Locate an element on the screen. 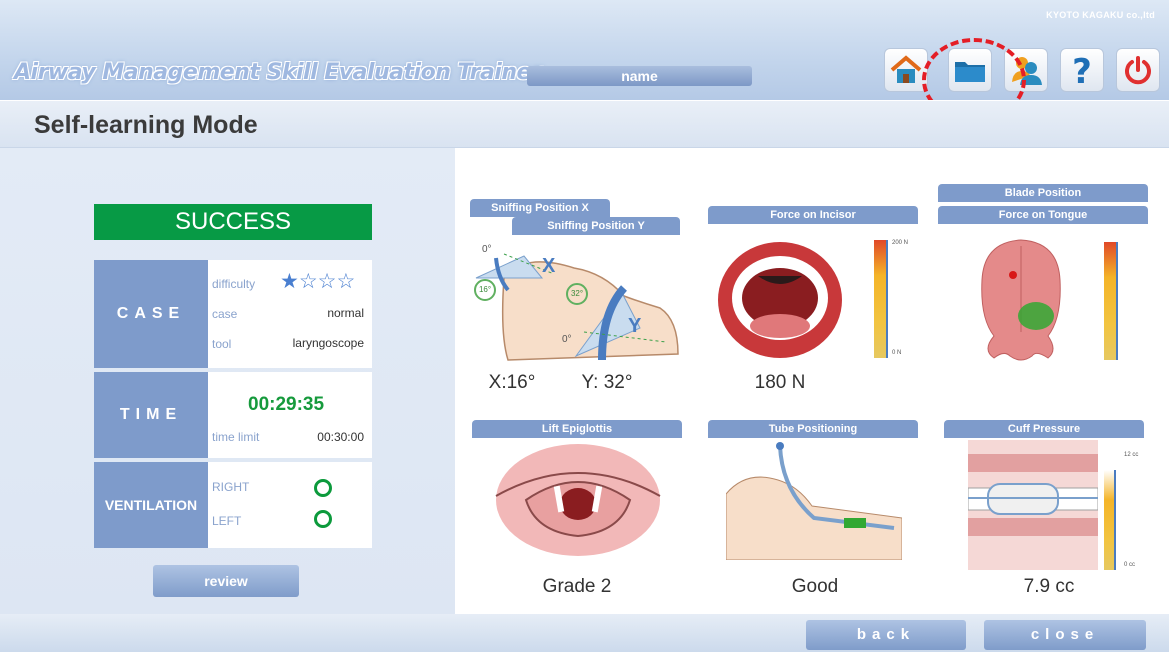 The height and width of the screenshot is (652, 1169). back-button: back is located at coordinates (886, 635).